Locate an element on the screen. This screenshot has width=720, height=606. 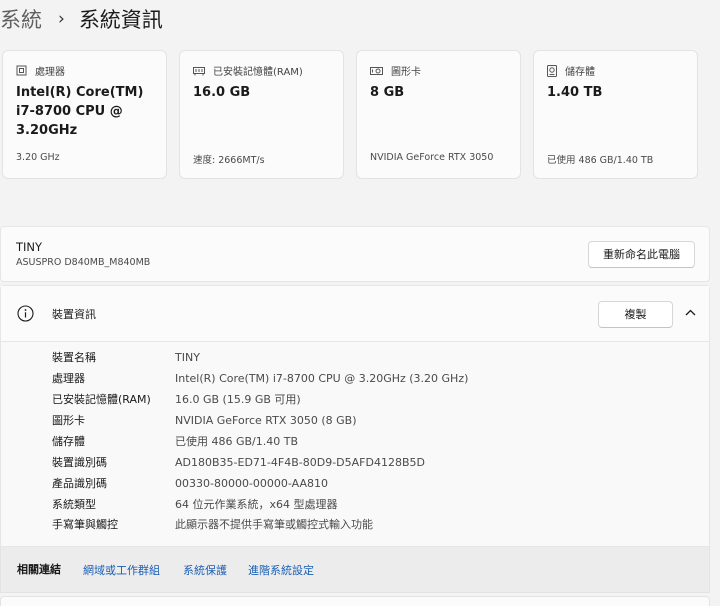
spec-key: 產品識別碼 is located at coordinates (79, 483).